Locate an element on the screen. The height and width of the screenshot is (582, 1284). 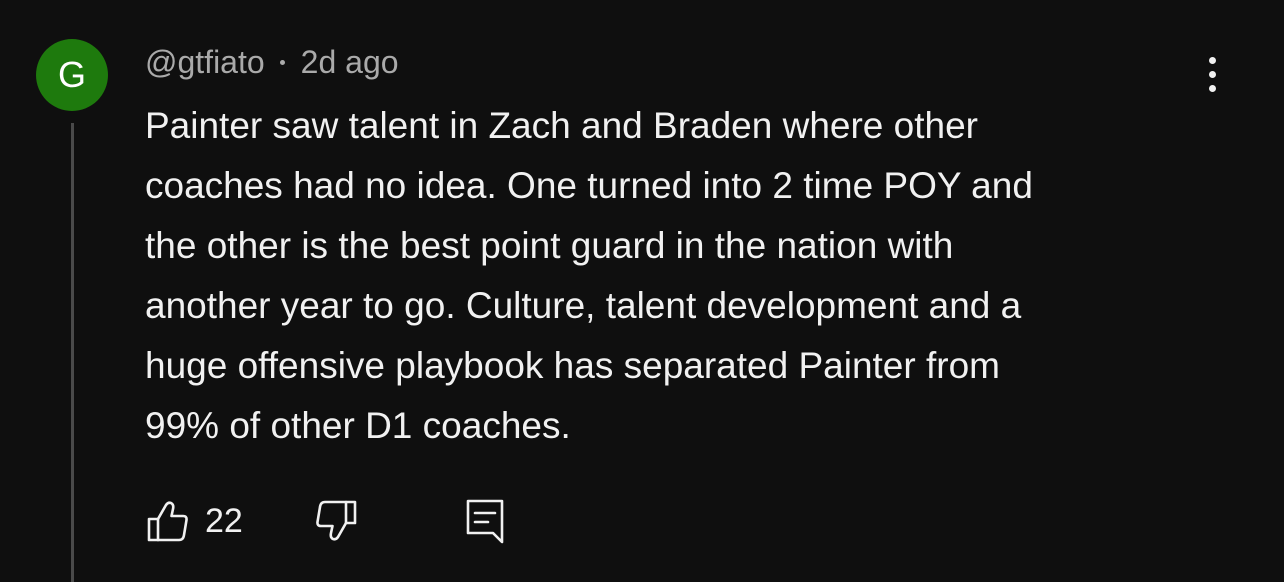
like-button is located at coordinates (168, 521).